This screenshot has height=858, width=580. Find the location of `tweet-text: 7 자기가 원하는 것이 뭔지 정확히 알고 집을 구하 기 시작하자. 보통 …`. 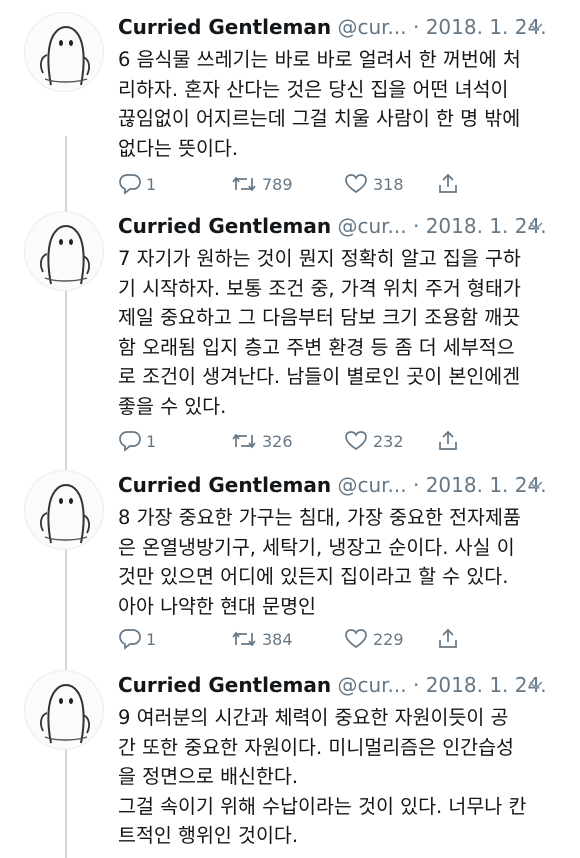

tweet-text: 7 자기가 원하는 것이 뭔지 정확히 알고 집을 구하 기 시작하자. 보통 … is located at coordinates (319, 332).